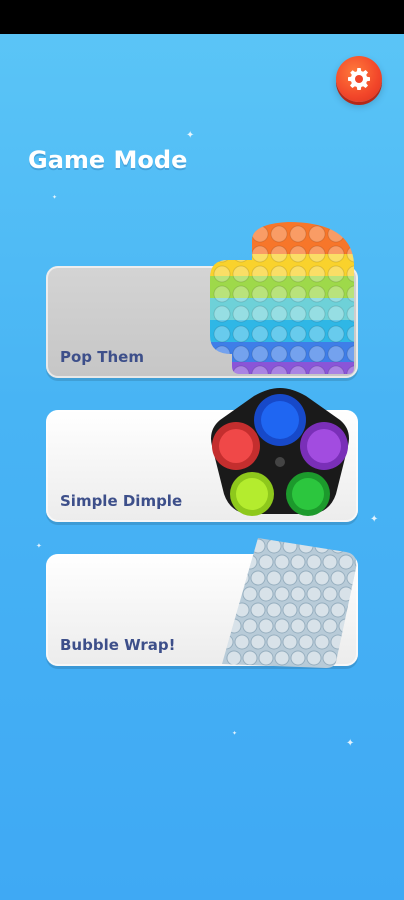  I want to click on mode-label: Bubble Wrap!, so click(118, 645).